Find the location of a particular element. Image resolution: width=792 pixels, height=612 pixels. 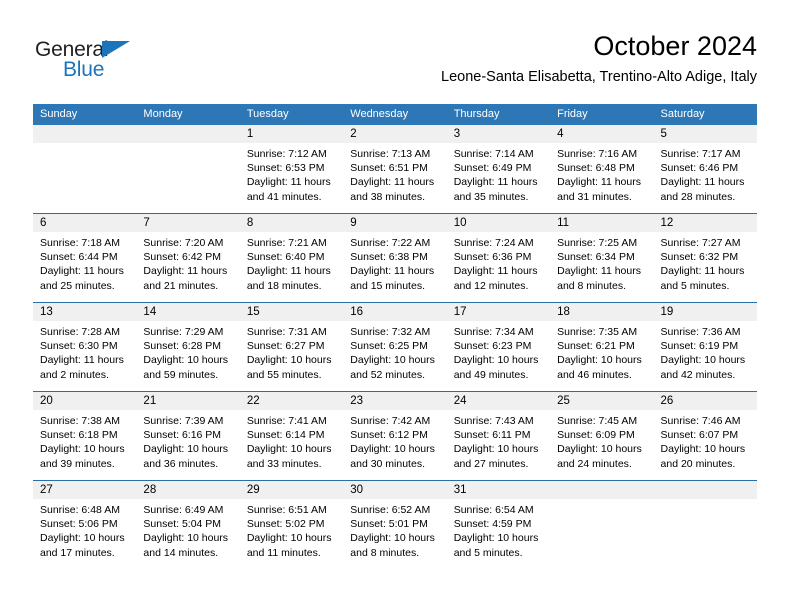

daylight-text-line2: and 55 minutes. is located at coordinates (284, 374).